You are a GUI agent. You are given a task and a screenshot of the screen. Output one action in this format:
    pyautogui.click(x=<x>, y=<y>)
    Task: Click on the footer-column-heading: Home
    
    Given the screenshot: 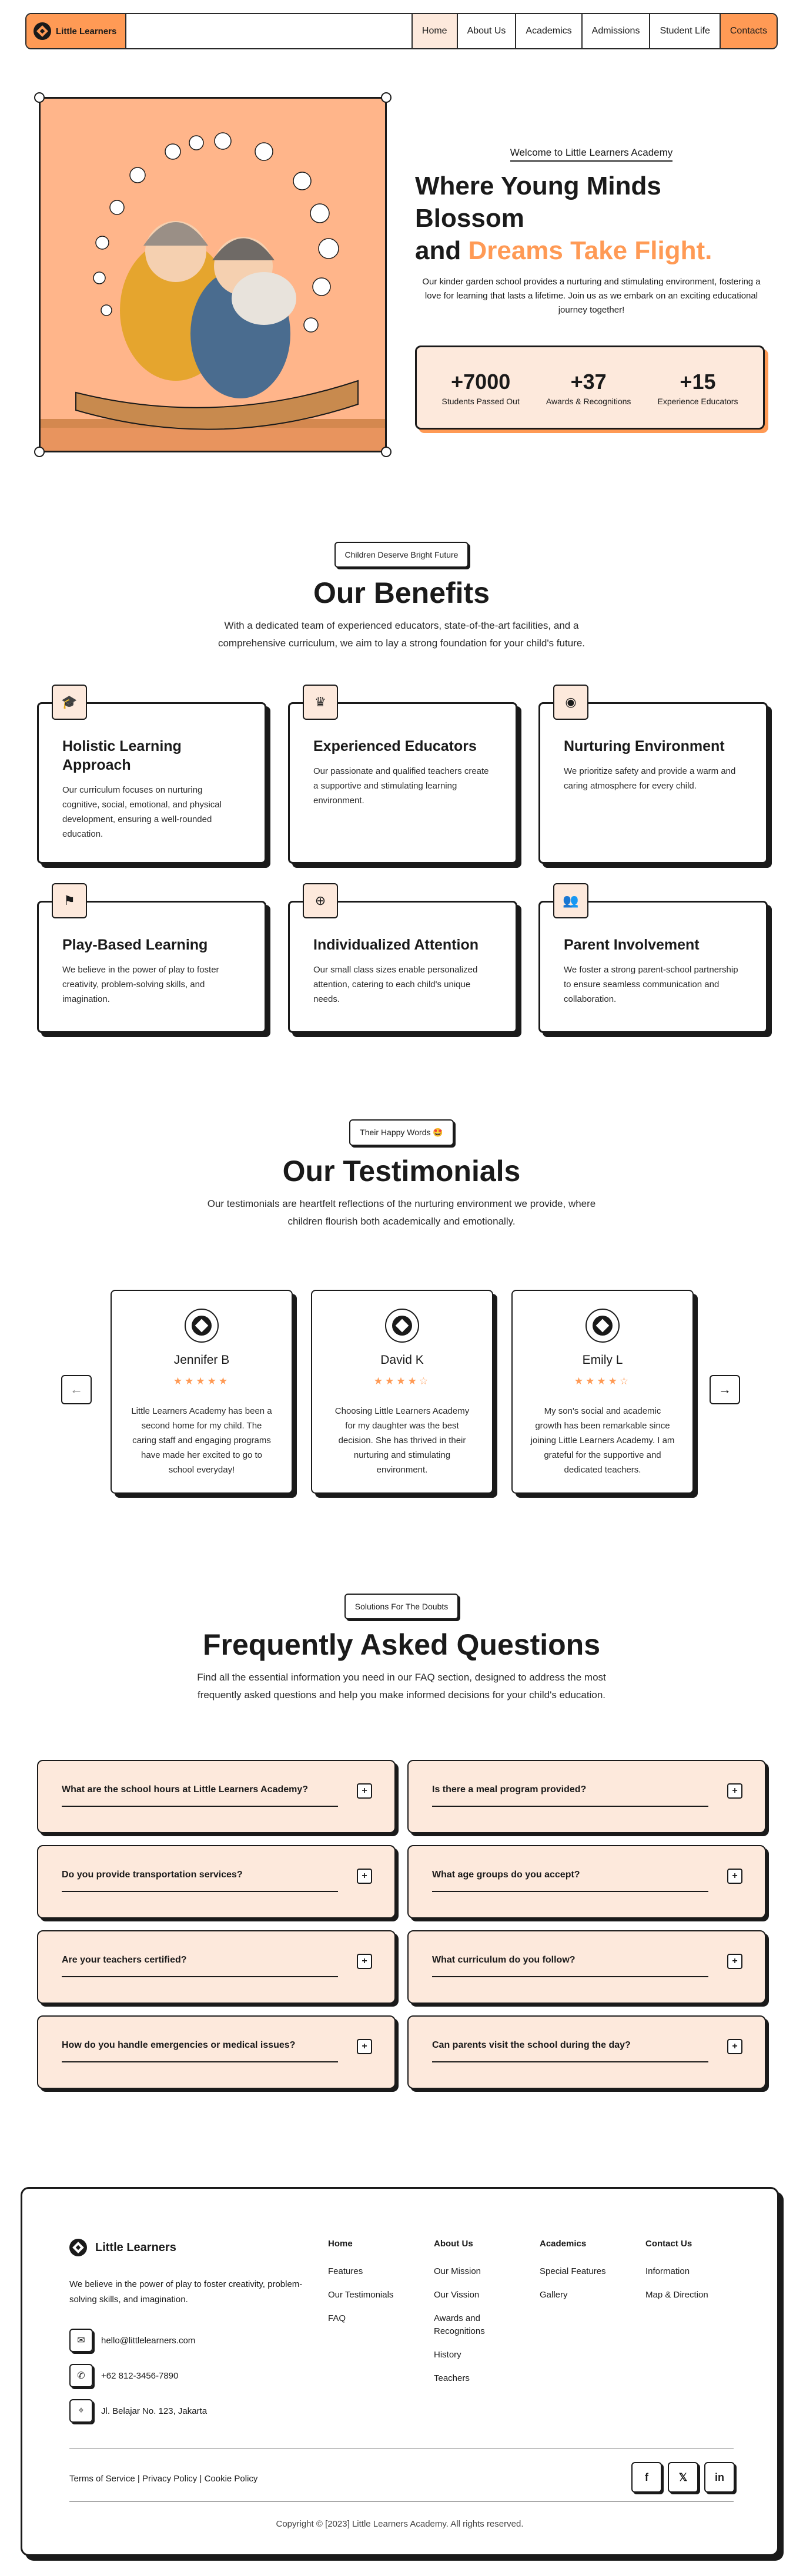 What is the action you would take?
    pyautogui.click(x=378, y=2244)
    